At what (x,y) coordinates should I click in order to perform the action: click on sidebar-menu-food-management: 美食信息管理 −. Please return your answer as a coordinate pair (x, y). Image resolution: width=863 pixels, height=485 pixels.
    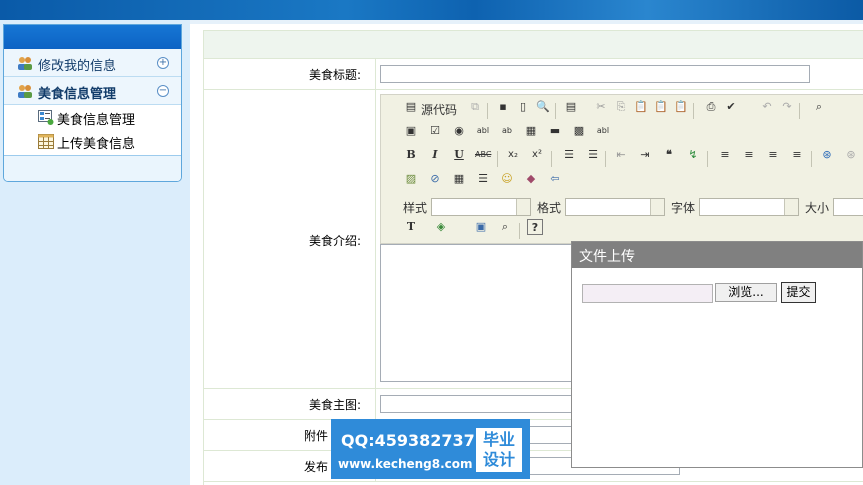
    Looking at the image, I should click on (92, 91).